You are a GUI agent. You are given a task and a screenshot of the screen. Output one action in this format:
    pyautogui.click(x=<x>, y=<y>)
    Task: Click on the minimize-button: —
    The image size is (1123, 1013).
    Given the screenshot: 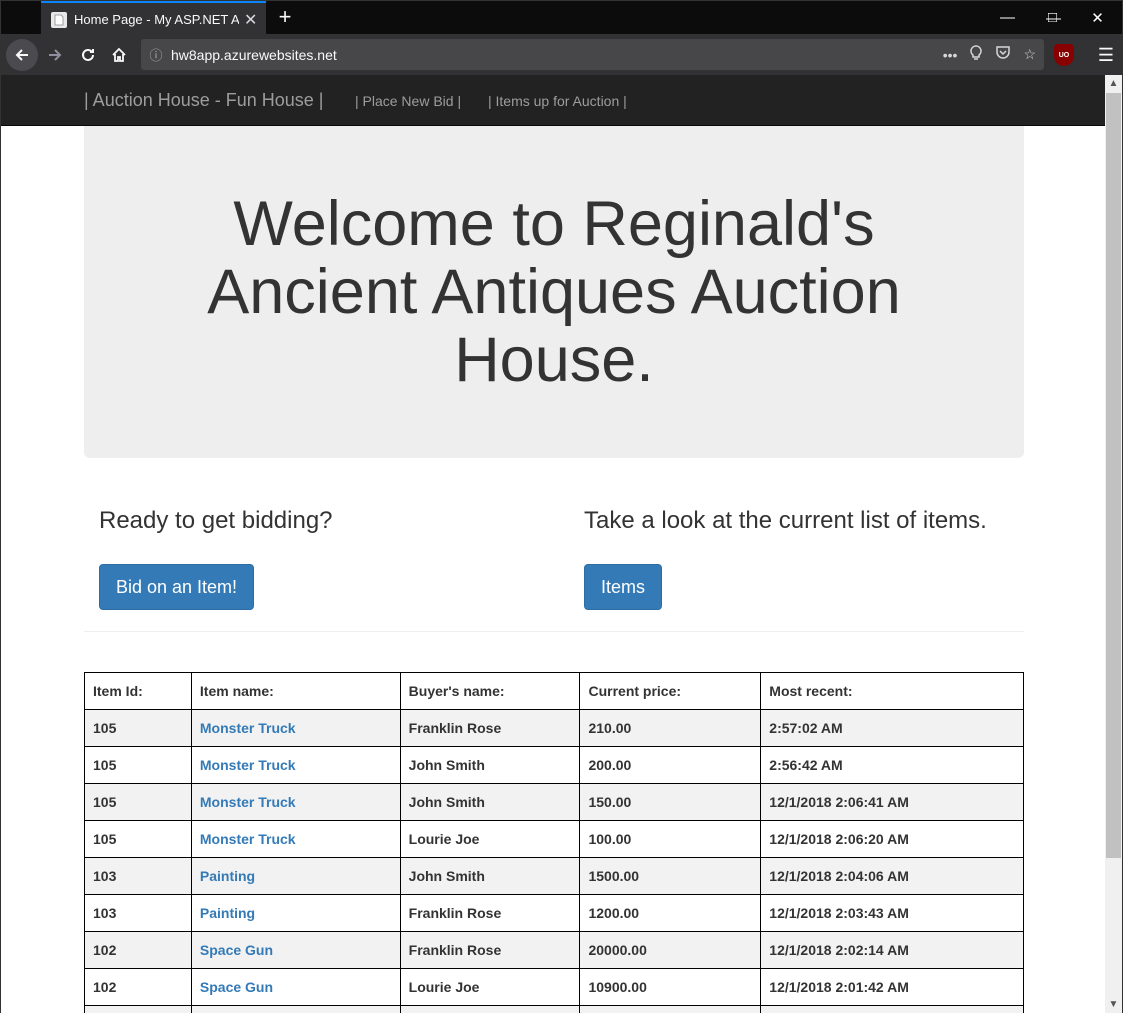 What is the action you would take?
    pyautogui.click(x=1007, y=17)
    